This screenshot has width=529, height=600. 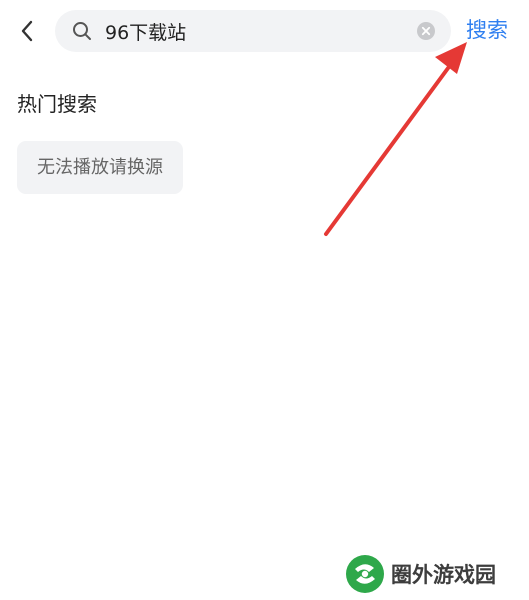 I want to click on back-button, so click(x=27, y=31).